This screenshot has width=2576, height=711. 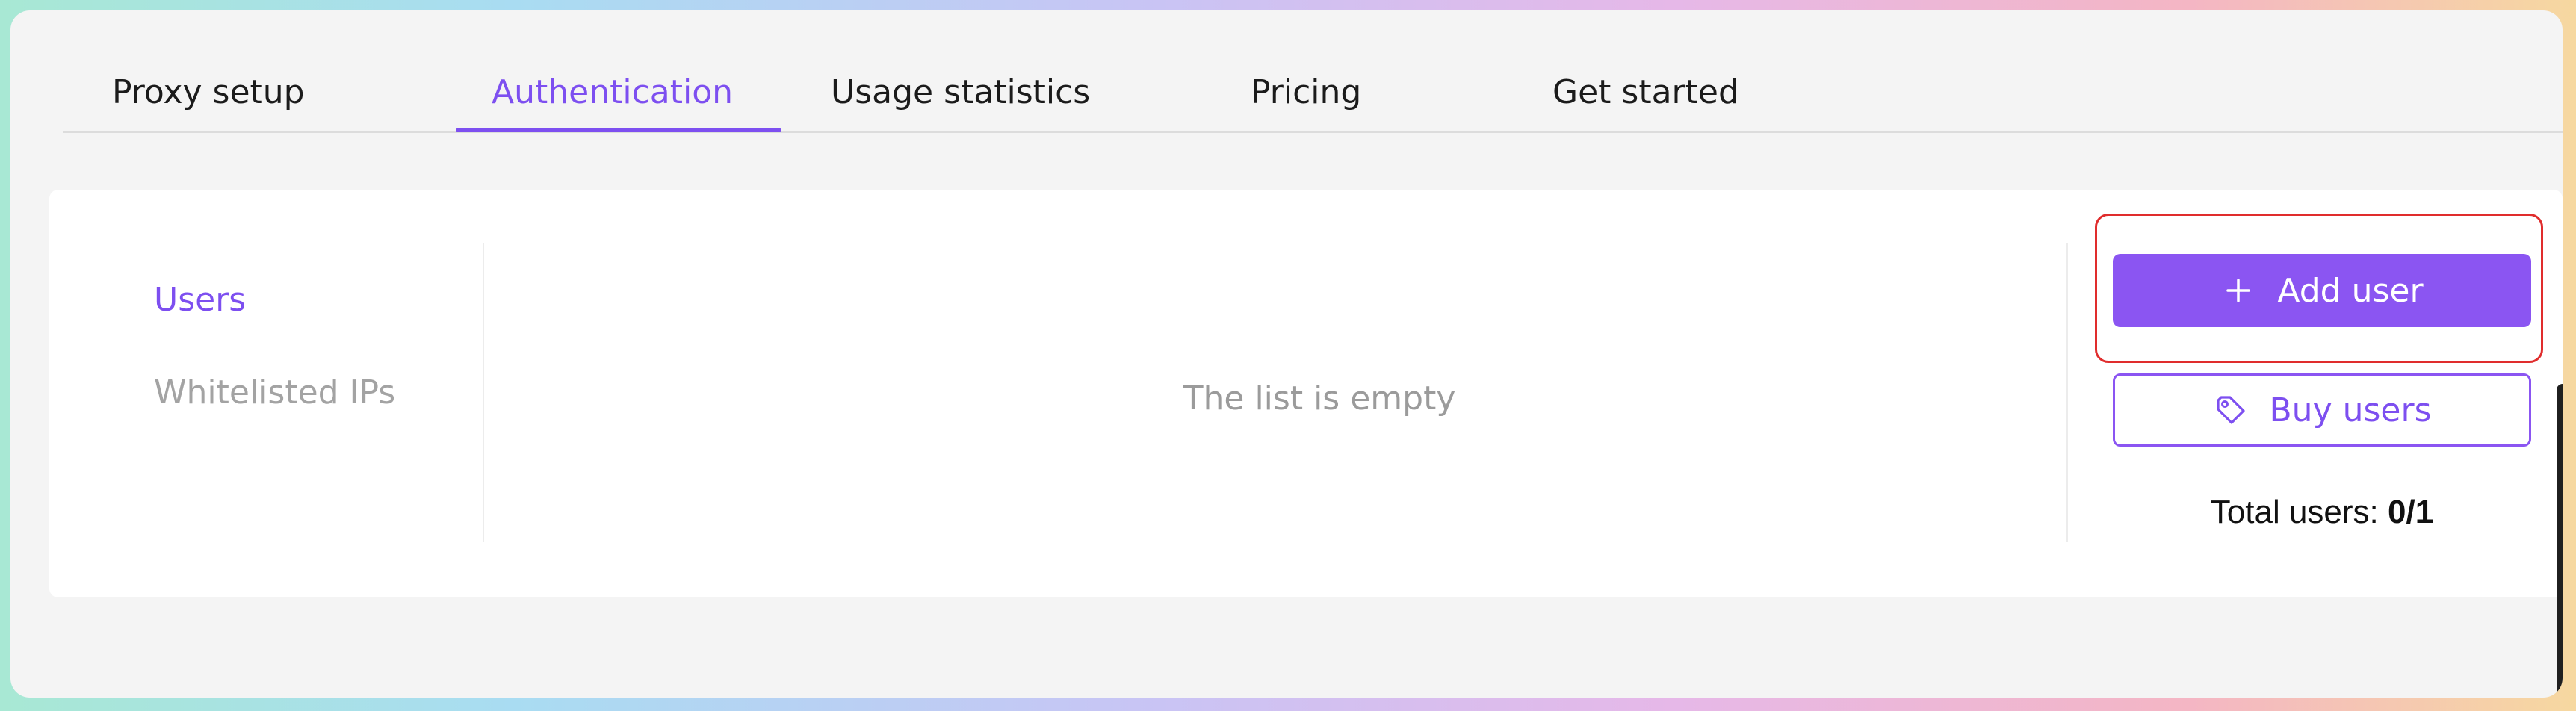 I want to click on buy-users-button: Buy users, so click(x=2322, y=410).